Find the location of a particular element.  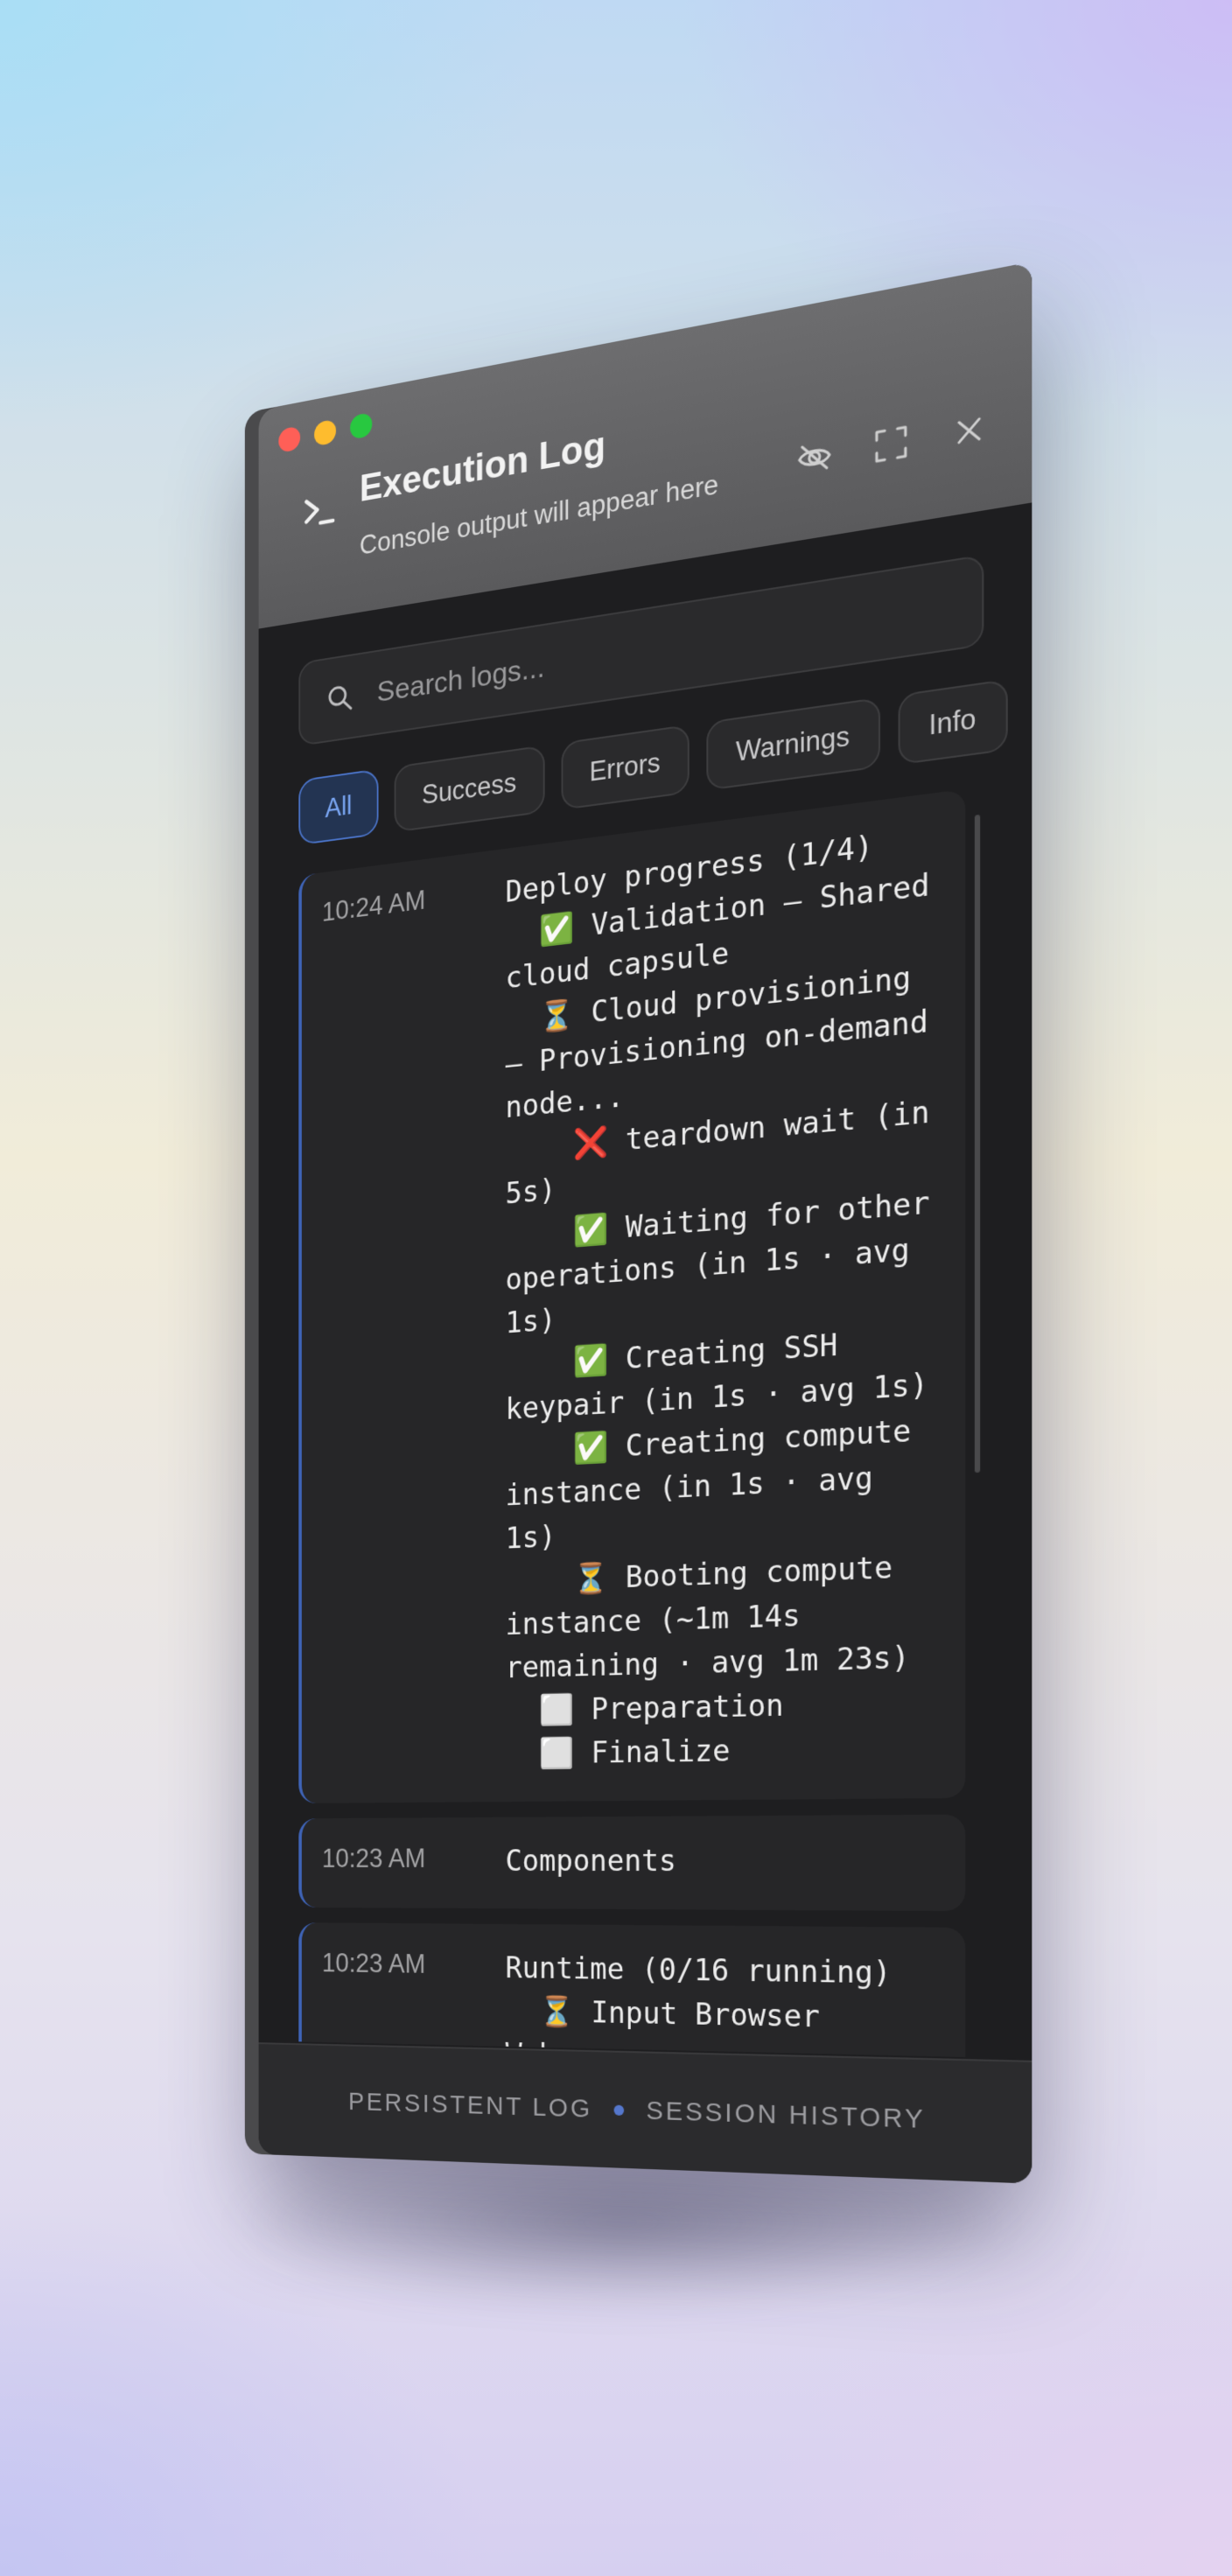

footer-separator-dot is located at coordinates (619, 2110).